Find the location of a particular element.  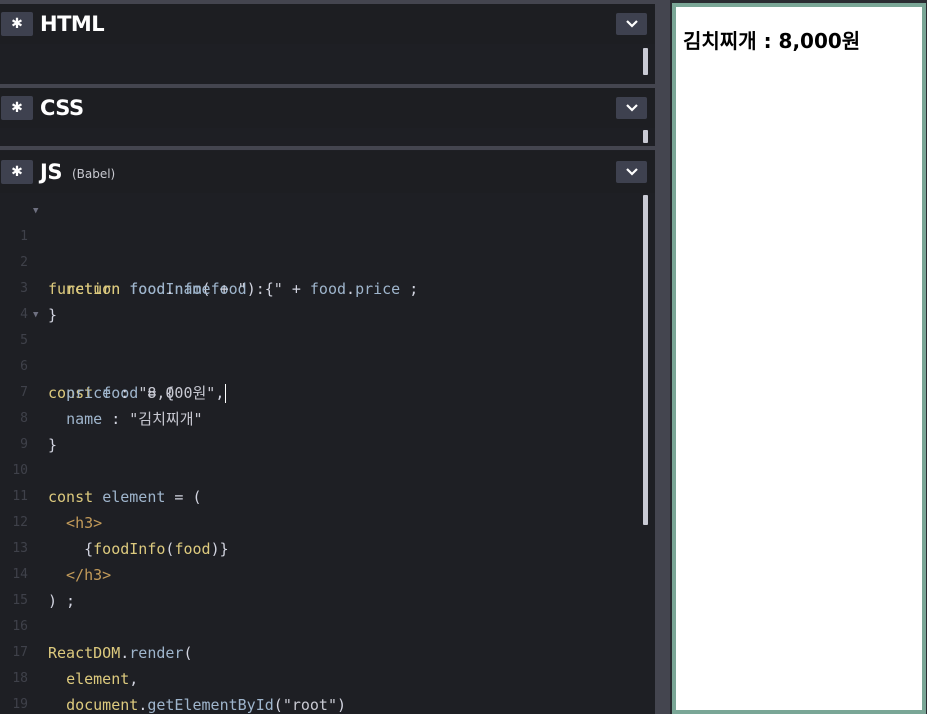

html-settings-button: ✱ is located at coordinates (17, 24).